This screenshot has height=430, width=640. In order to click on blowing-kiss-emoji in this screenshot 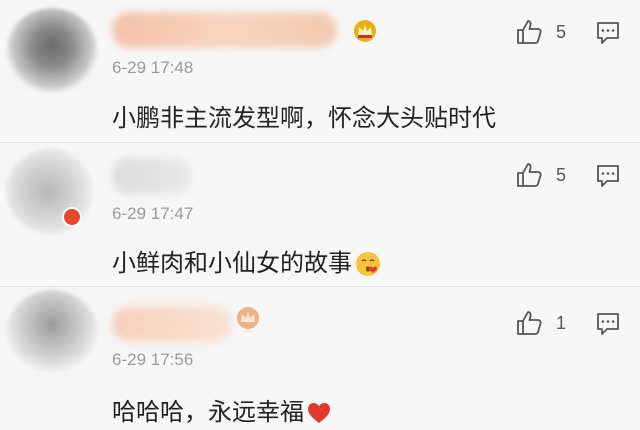, I will do `click(368, 264)`.